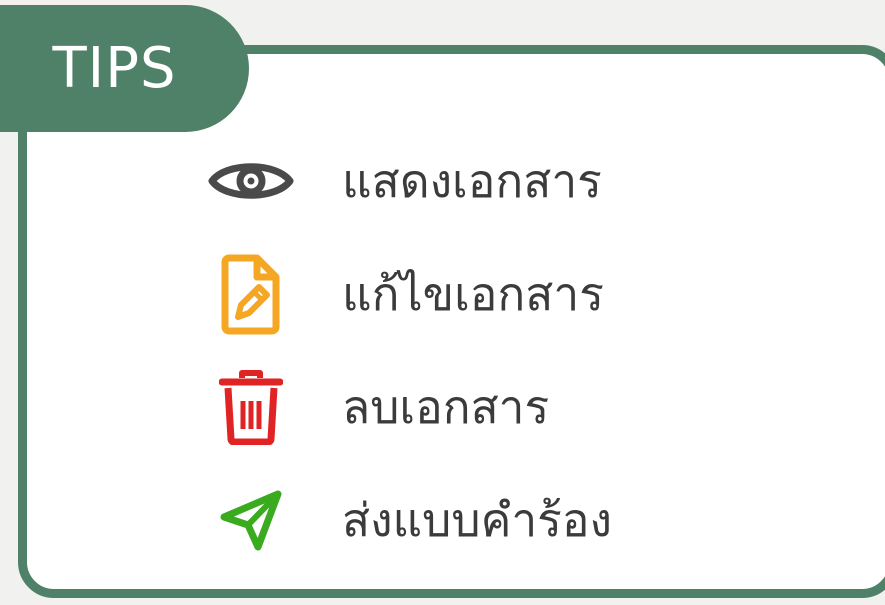 The width and height of the screenshot is (885, 605). Describe the element at coordinates (255, 520) in the screenshot. I see `send-icon` at that location.